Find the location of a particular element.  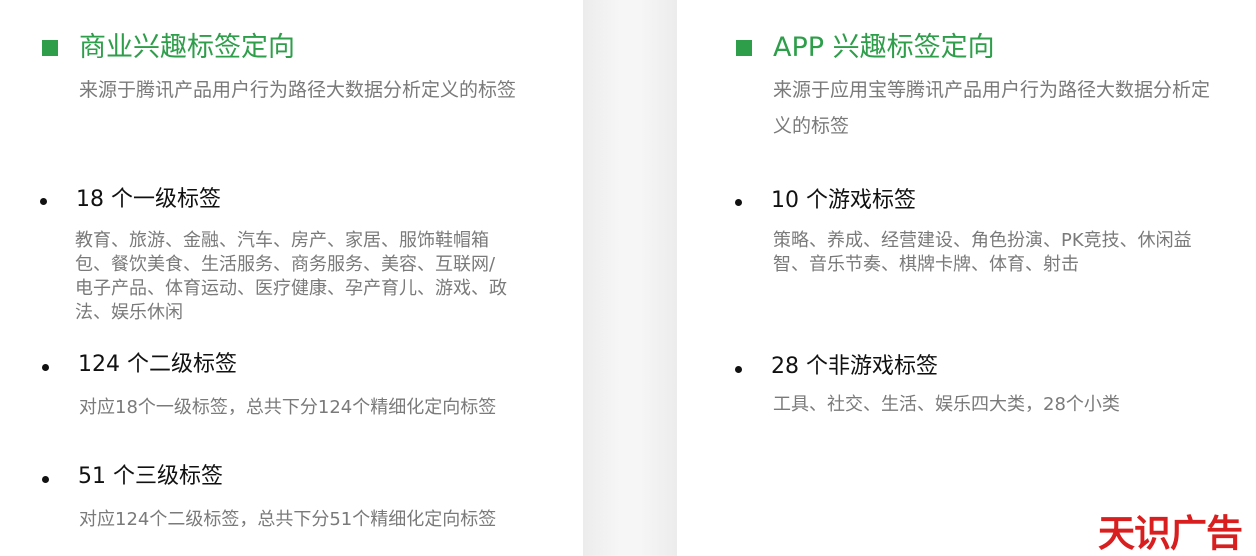

left-header: 商业兴趣标签定向 is located at coordinates (168, 48).